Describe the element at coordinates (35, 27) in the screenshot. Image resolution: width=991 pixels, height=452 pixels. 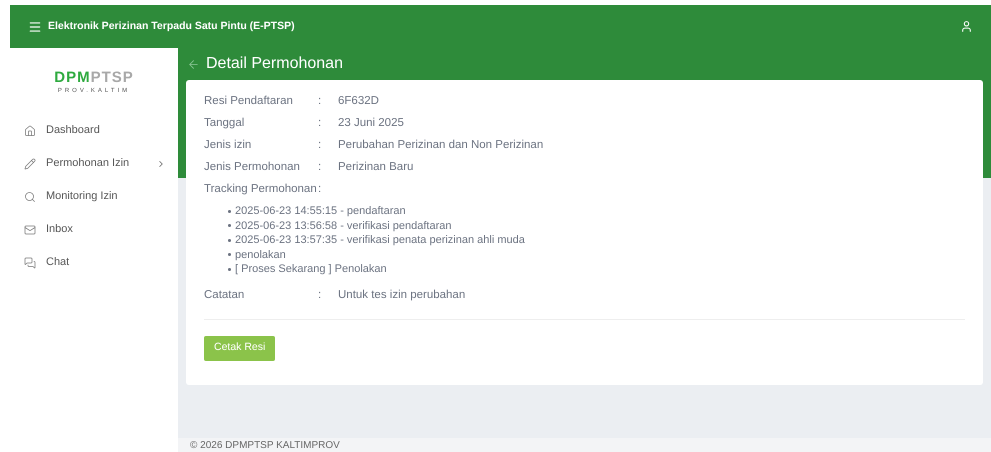
I see `menu-icon` at that location.